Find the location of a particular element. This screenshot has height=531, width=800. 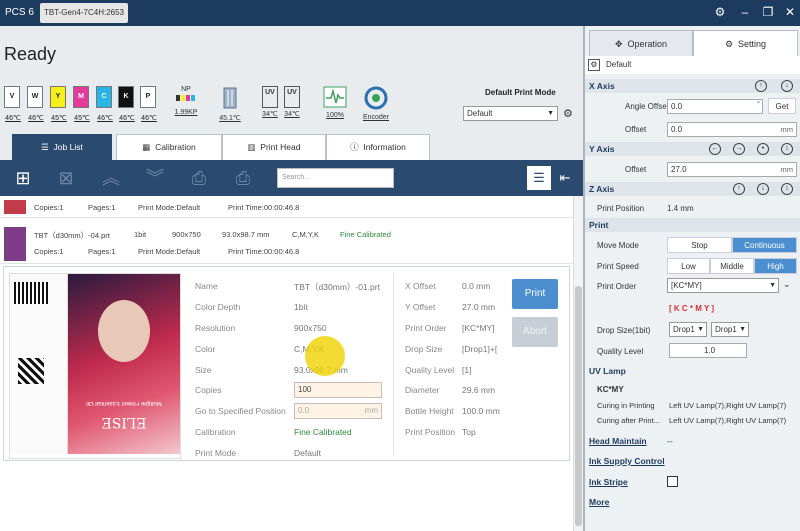

minimize-icon: – is located at coordinates (745, 12).